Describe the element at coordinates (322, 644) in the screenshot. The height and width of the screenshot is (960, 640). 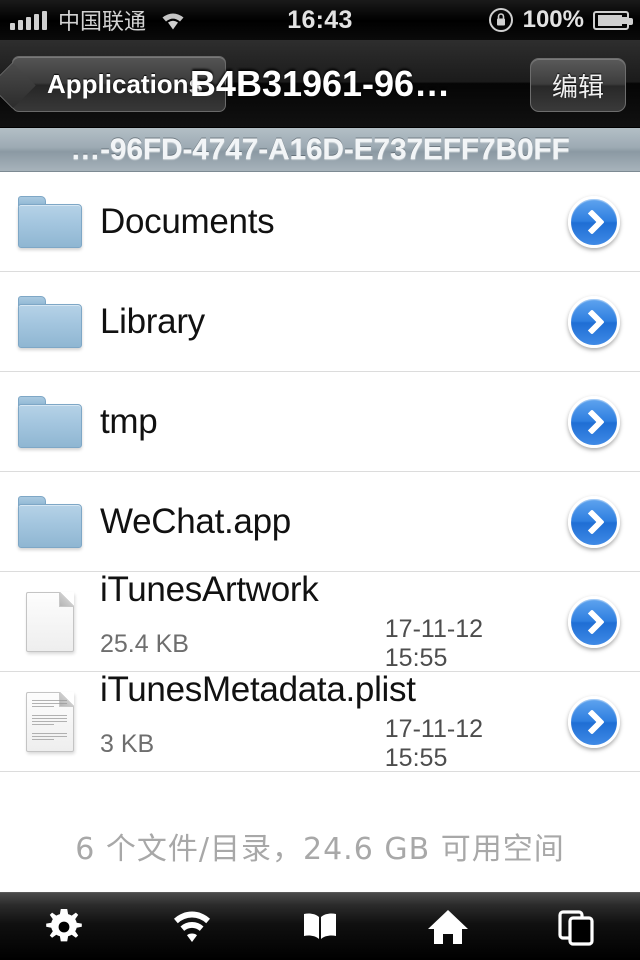
I see `list-item-meta: 25.4 KB 17-11-12 15:55` at that location.